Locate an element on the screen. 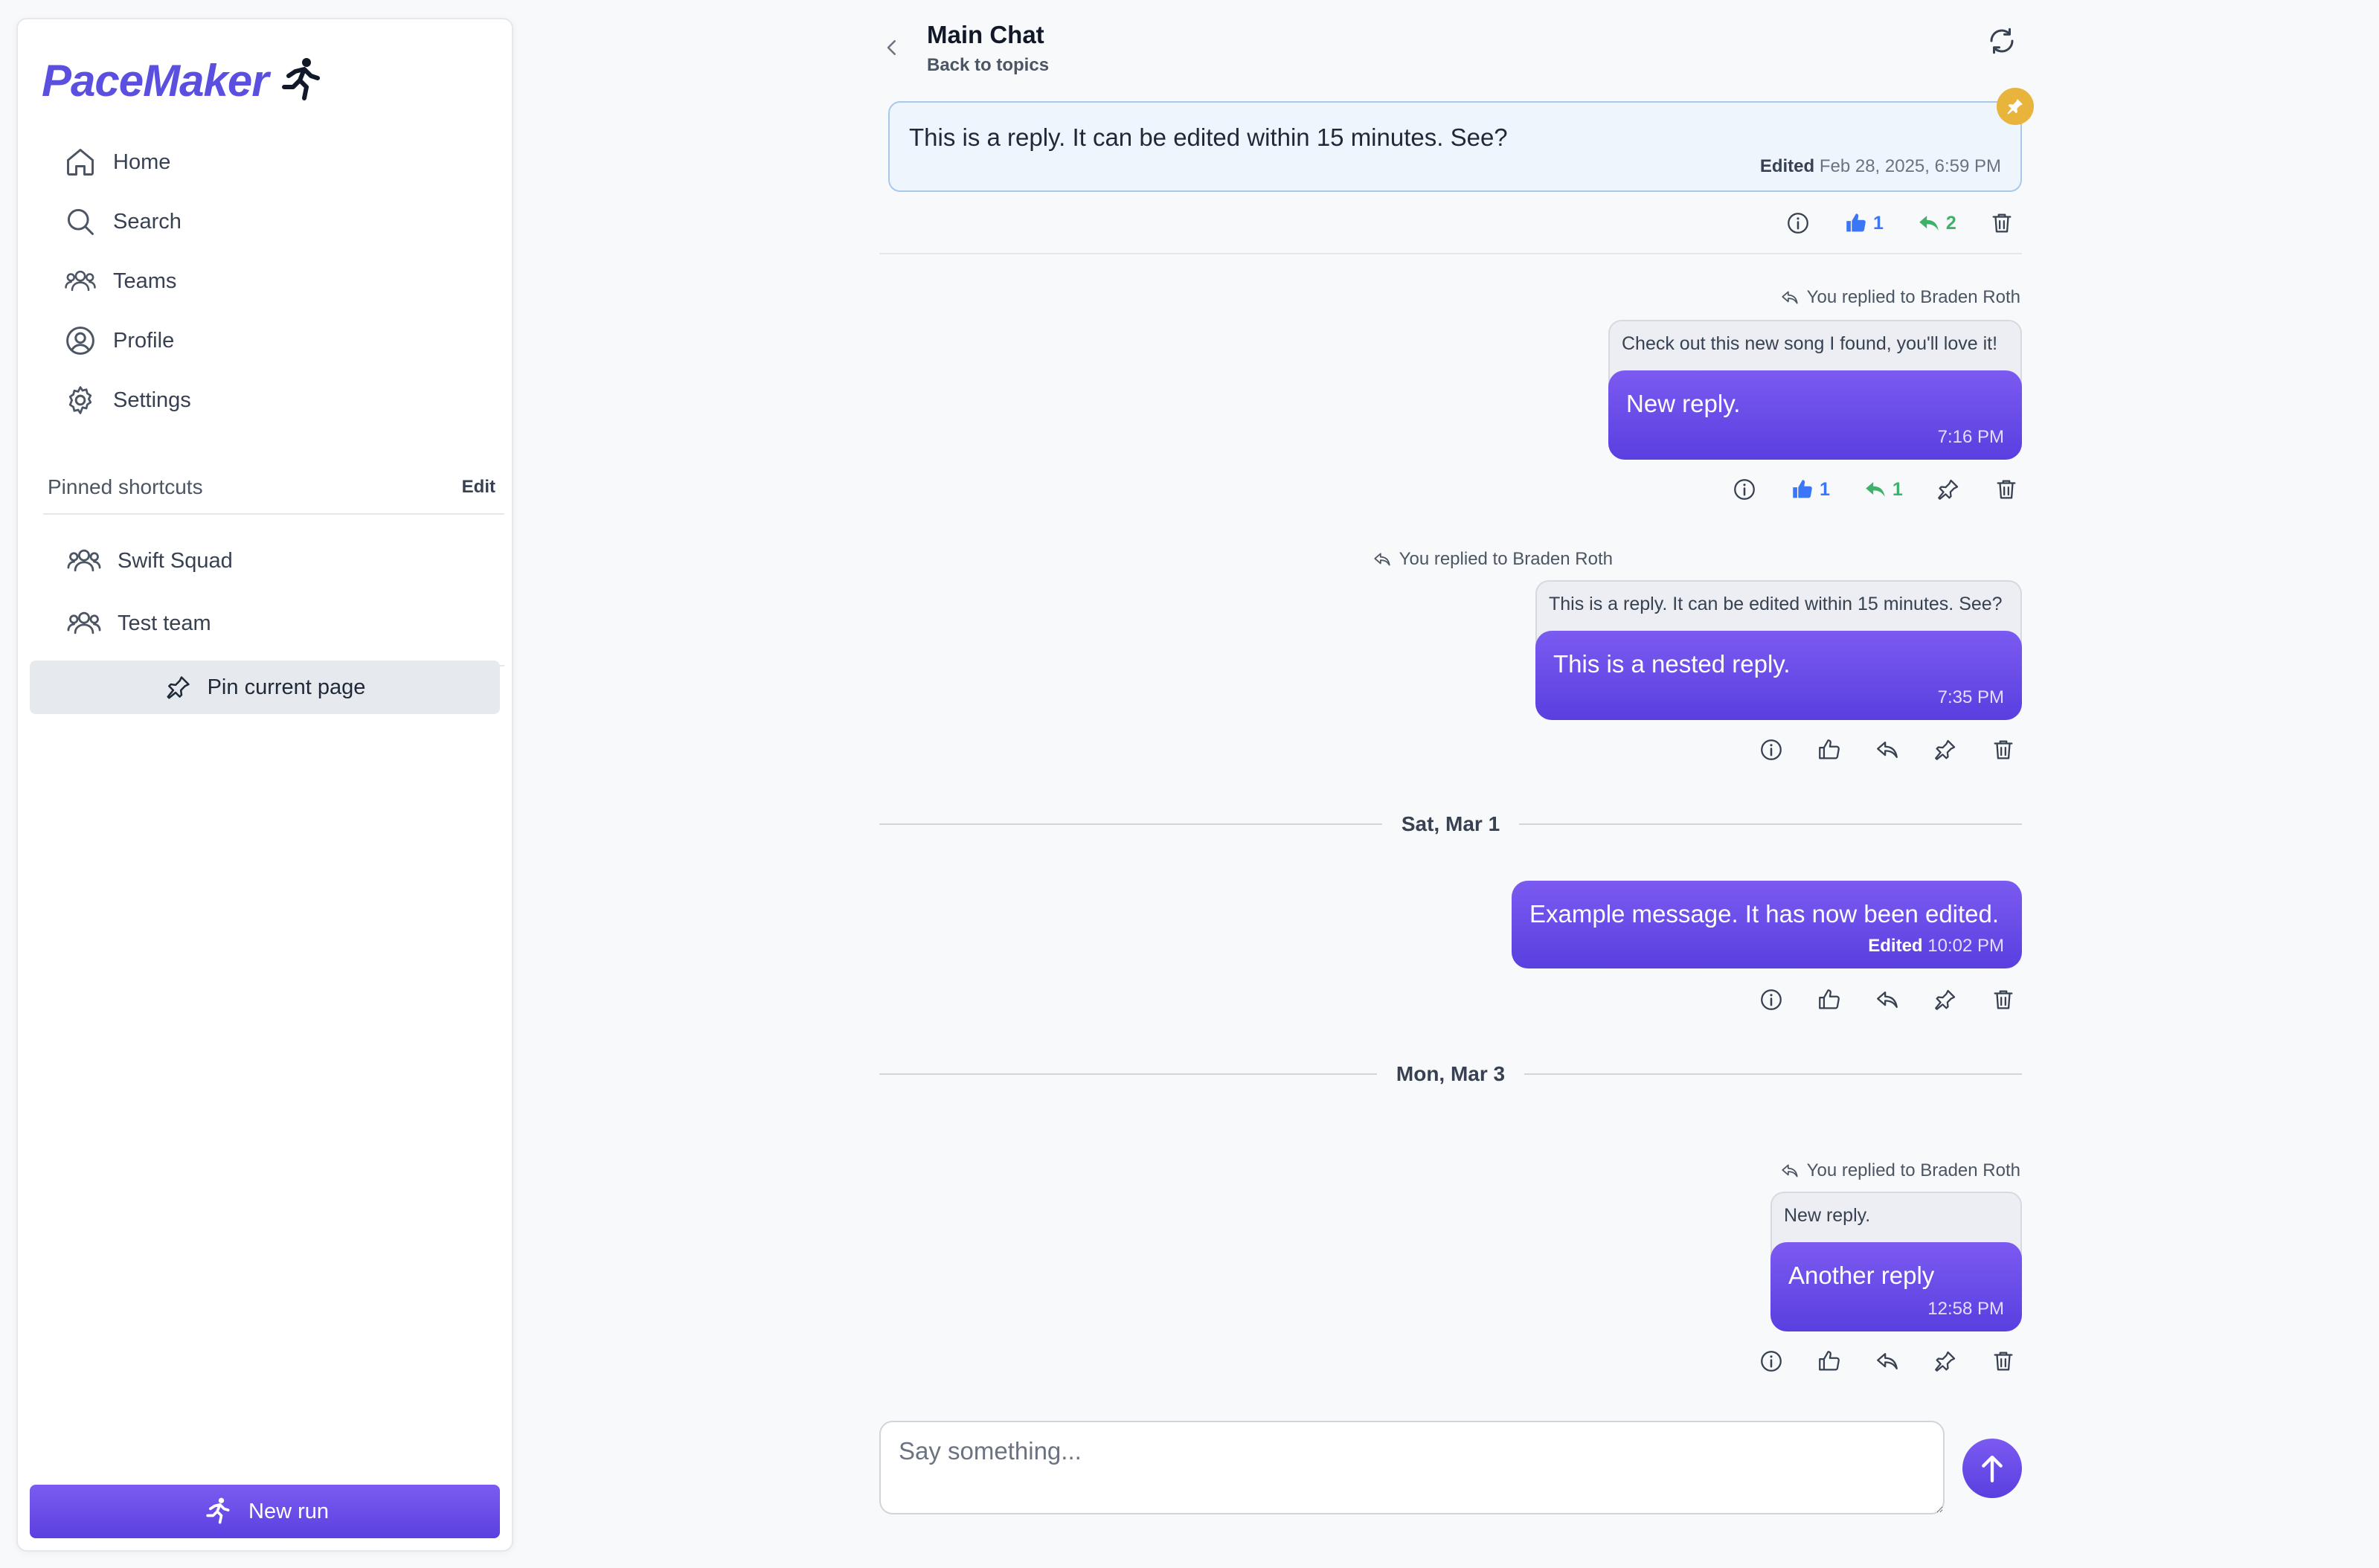 The width and height of the screenshot is (2379, 1568). arrow-up-icon is located at coordinates (1992, 1468).